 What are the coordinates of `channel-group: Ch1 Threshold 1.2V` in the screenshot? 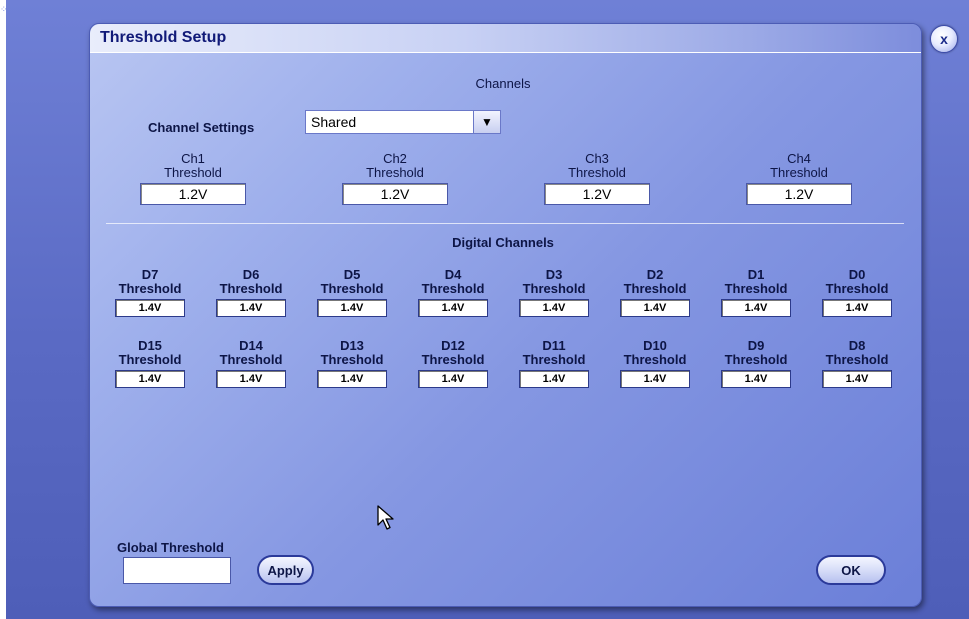 It's located at (193, 178).